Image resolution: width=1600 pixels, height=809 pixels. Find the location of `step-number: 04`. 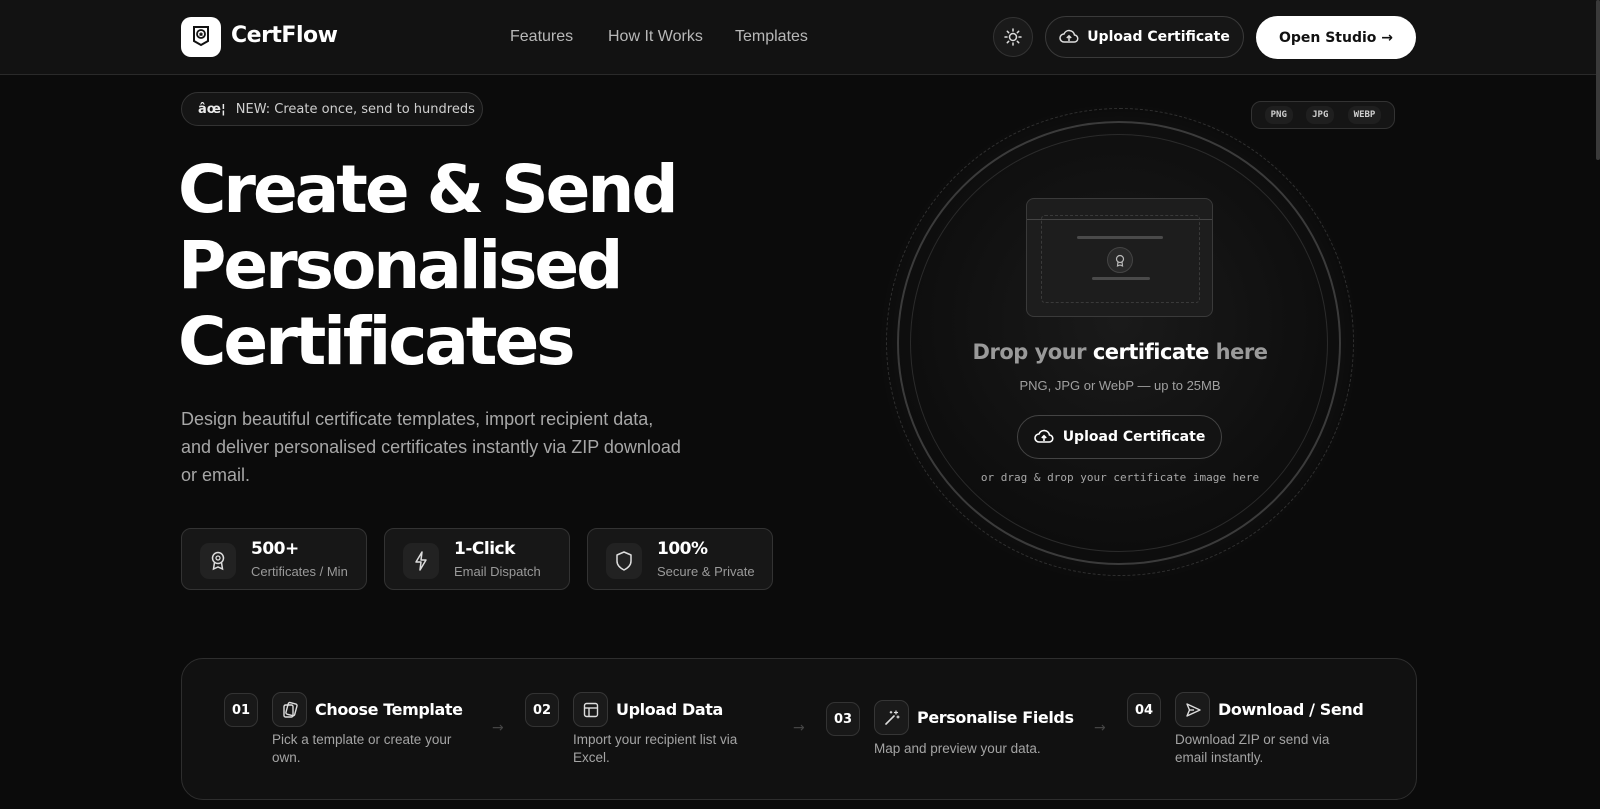

step-number: 04 is located at coordinates (1144, 710).